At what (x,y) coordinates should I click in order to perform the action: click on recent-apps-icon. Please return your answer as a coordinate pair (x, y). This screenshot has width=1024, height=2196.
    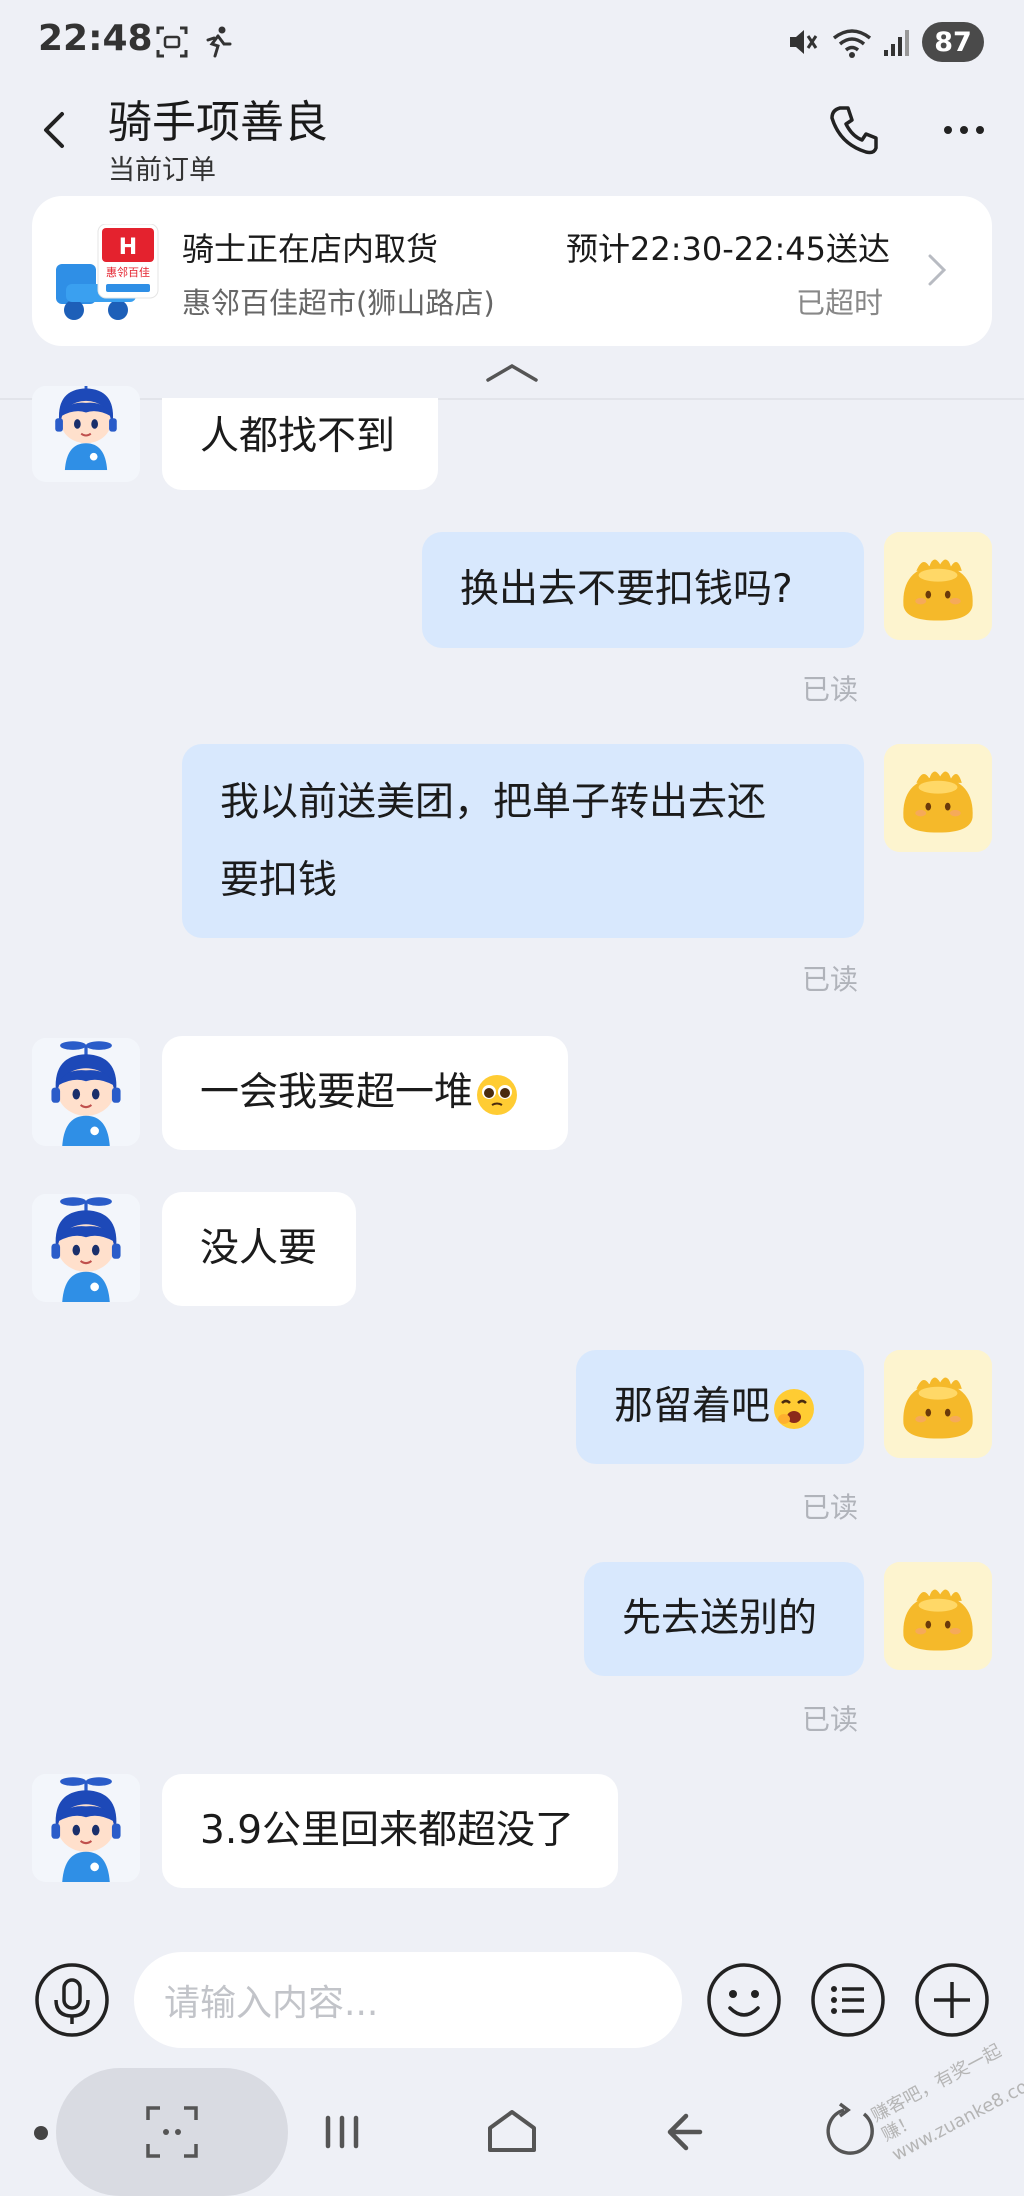
    Looking at the image, I should click on (342, 2132).